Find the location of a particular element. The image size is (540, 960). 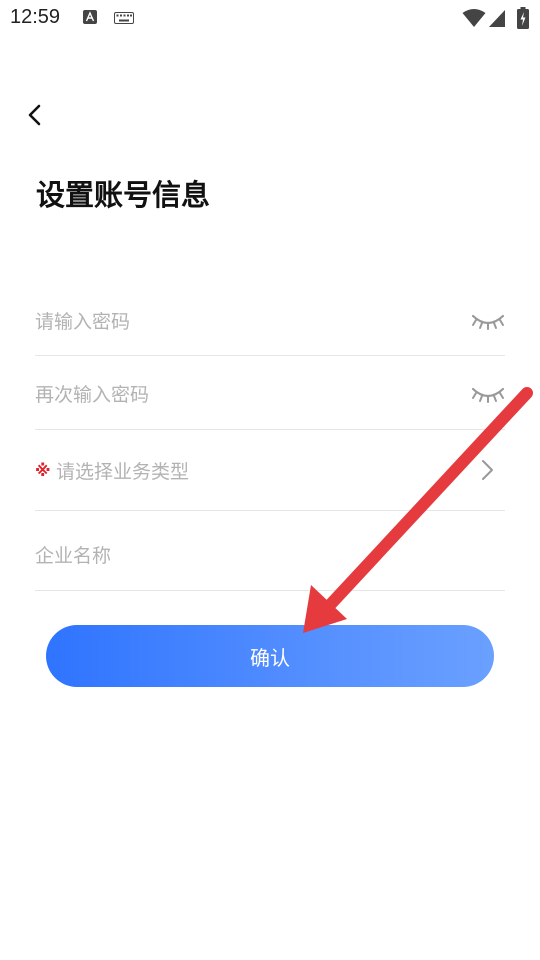

page-title: 设置账号信息 is located at coordinates (123, 195).